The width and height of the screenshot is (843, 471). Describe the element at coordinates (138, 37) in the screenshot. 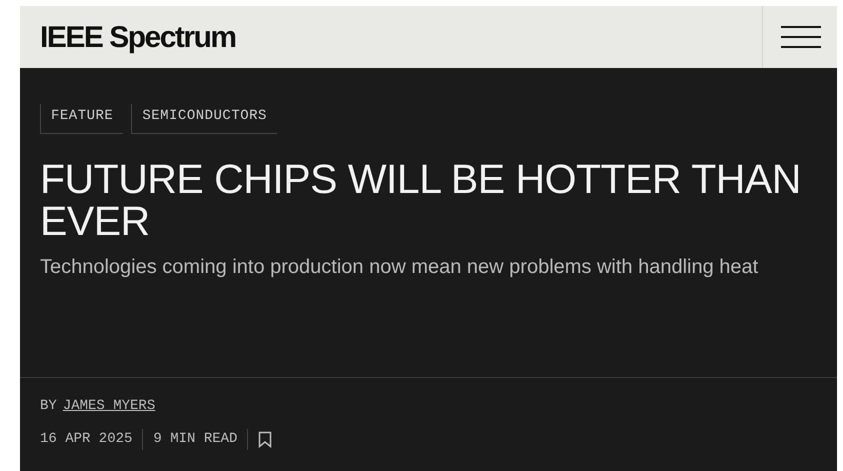

I see `site-logo: IEEE Spectrum` at that location.